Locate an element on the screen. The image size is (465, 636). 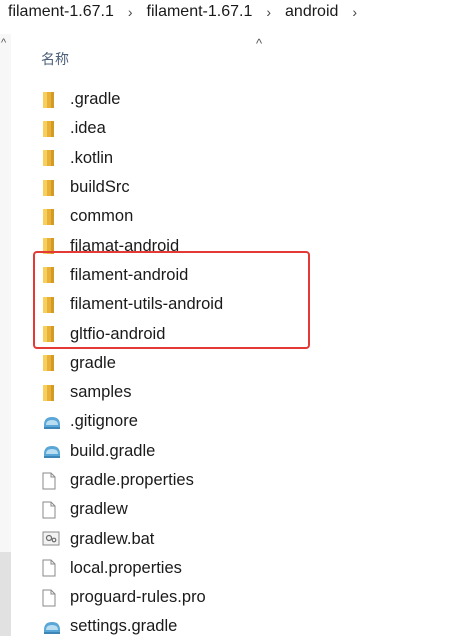
file-list-item: common is located at coordinates (248, 216).